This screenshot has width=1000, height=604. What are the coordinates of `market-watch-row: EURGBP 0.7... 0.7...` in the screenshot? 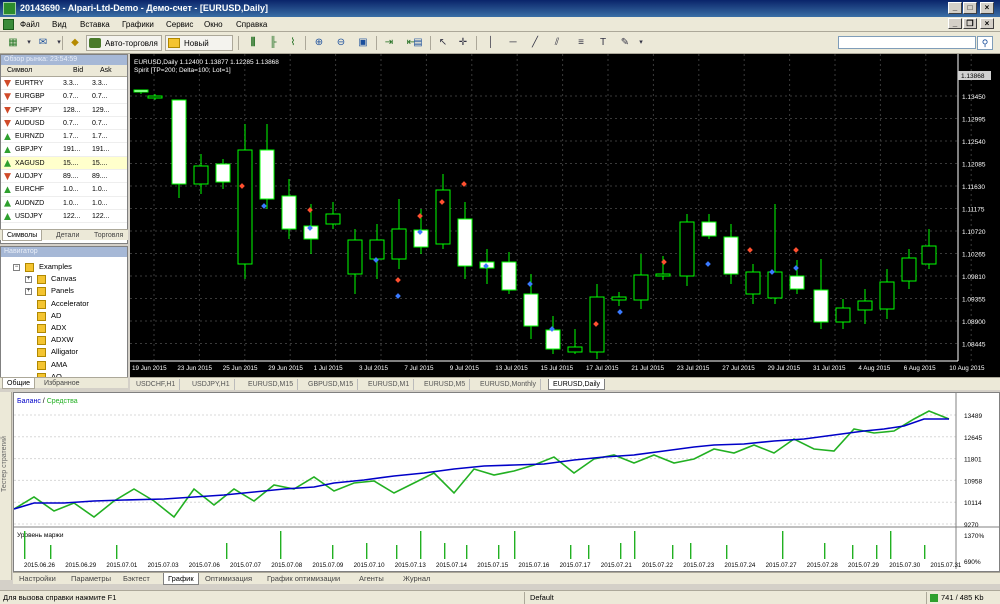 It's located at (64, 97).